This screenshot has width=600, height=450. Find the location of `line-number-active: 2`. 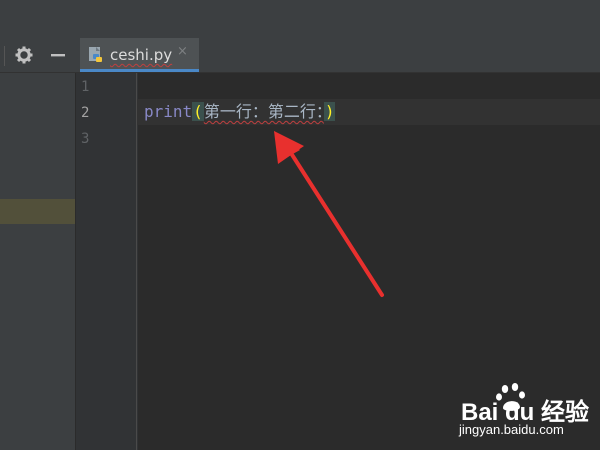

line-number-active: 2 is located at coordinates (85, 113).